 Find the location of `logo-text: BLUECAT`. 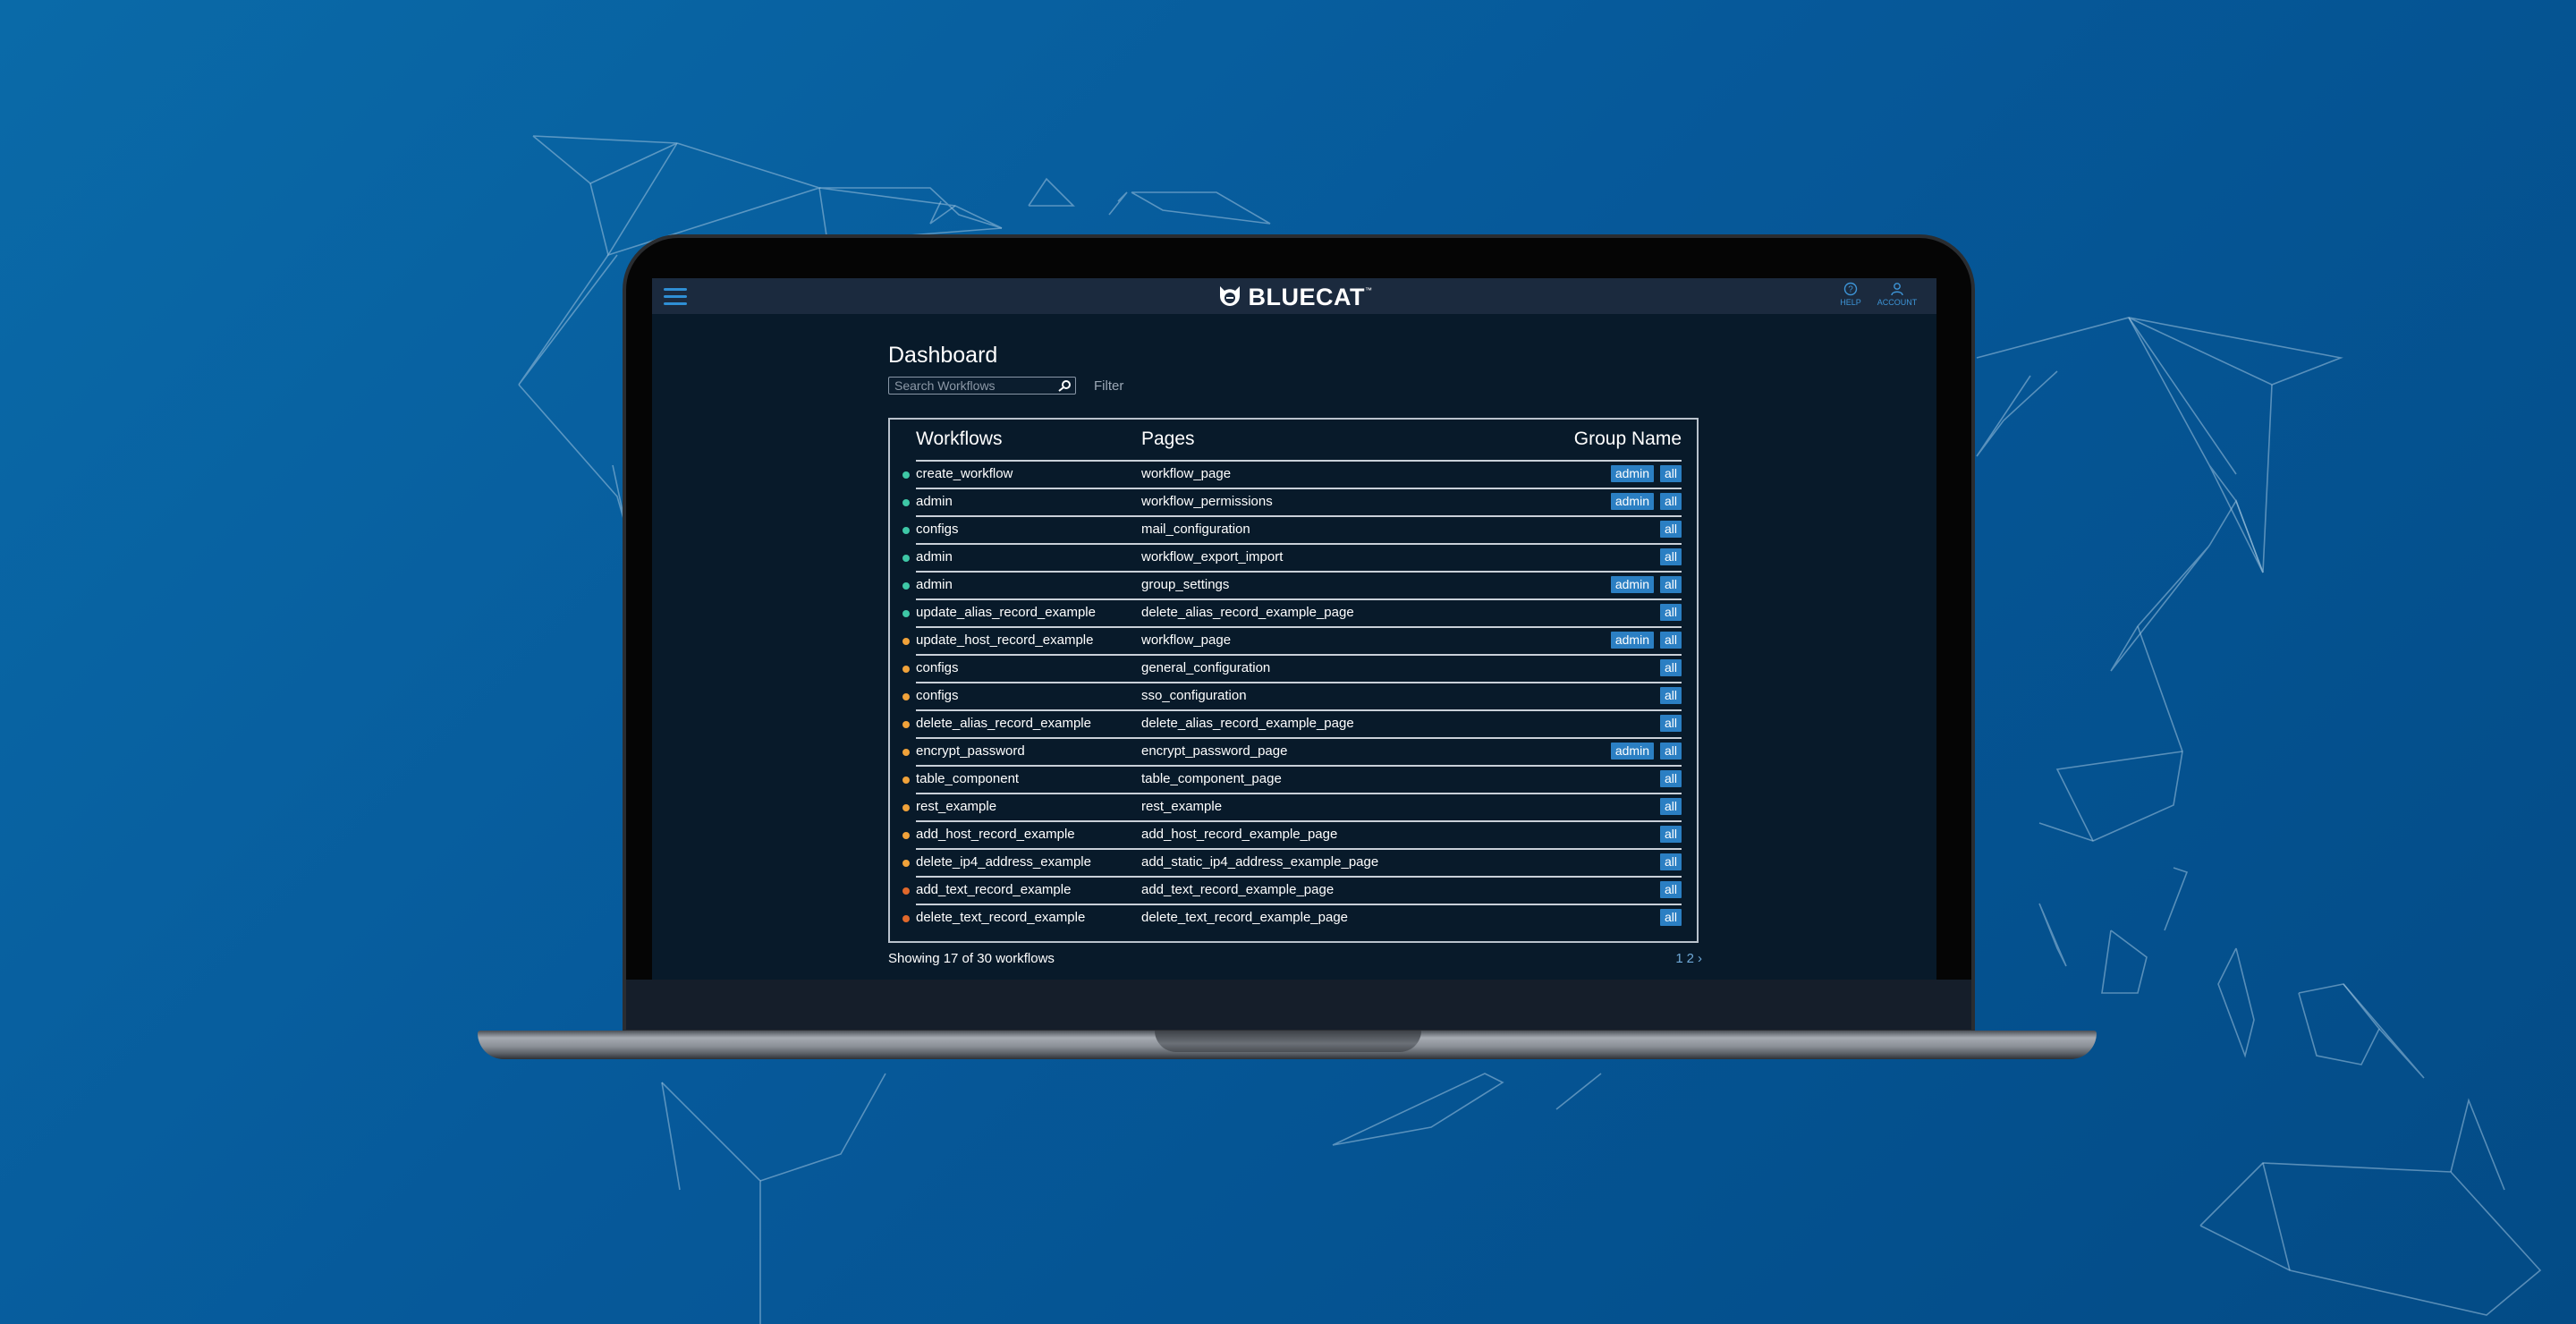

logo-text: BLUECAT is located at coordinates (1306, 297).